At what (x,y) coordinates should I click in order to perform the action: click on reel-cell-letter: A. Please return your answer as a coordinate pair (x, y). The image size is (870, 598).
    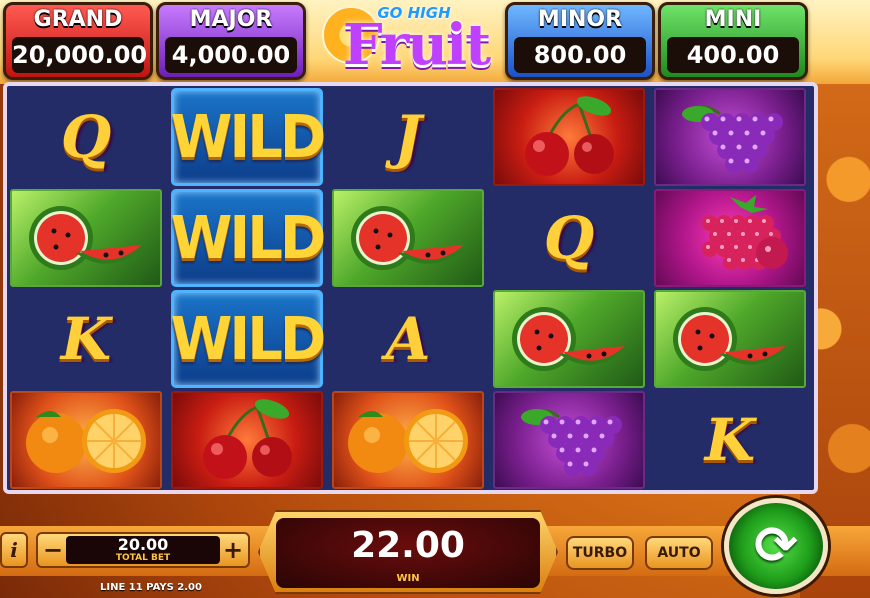
    Looking at the image, I should click on (408, 339).